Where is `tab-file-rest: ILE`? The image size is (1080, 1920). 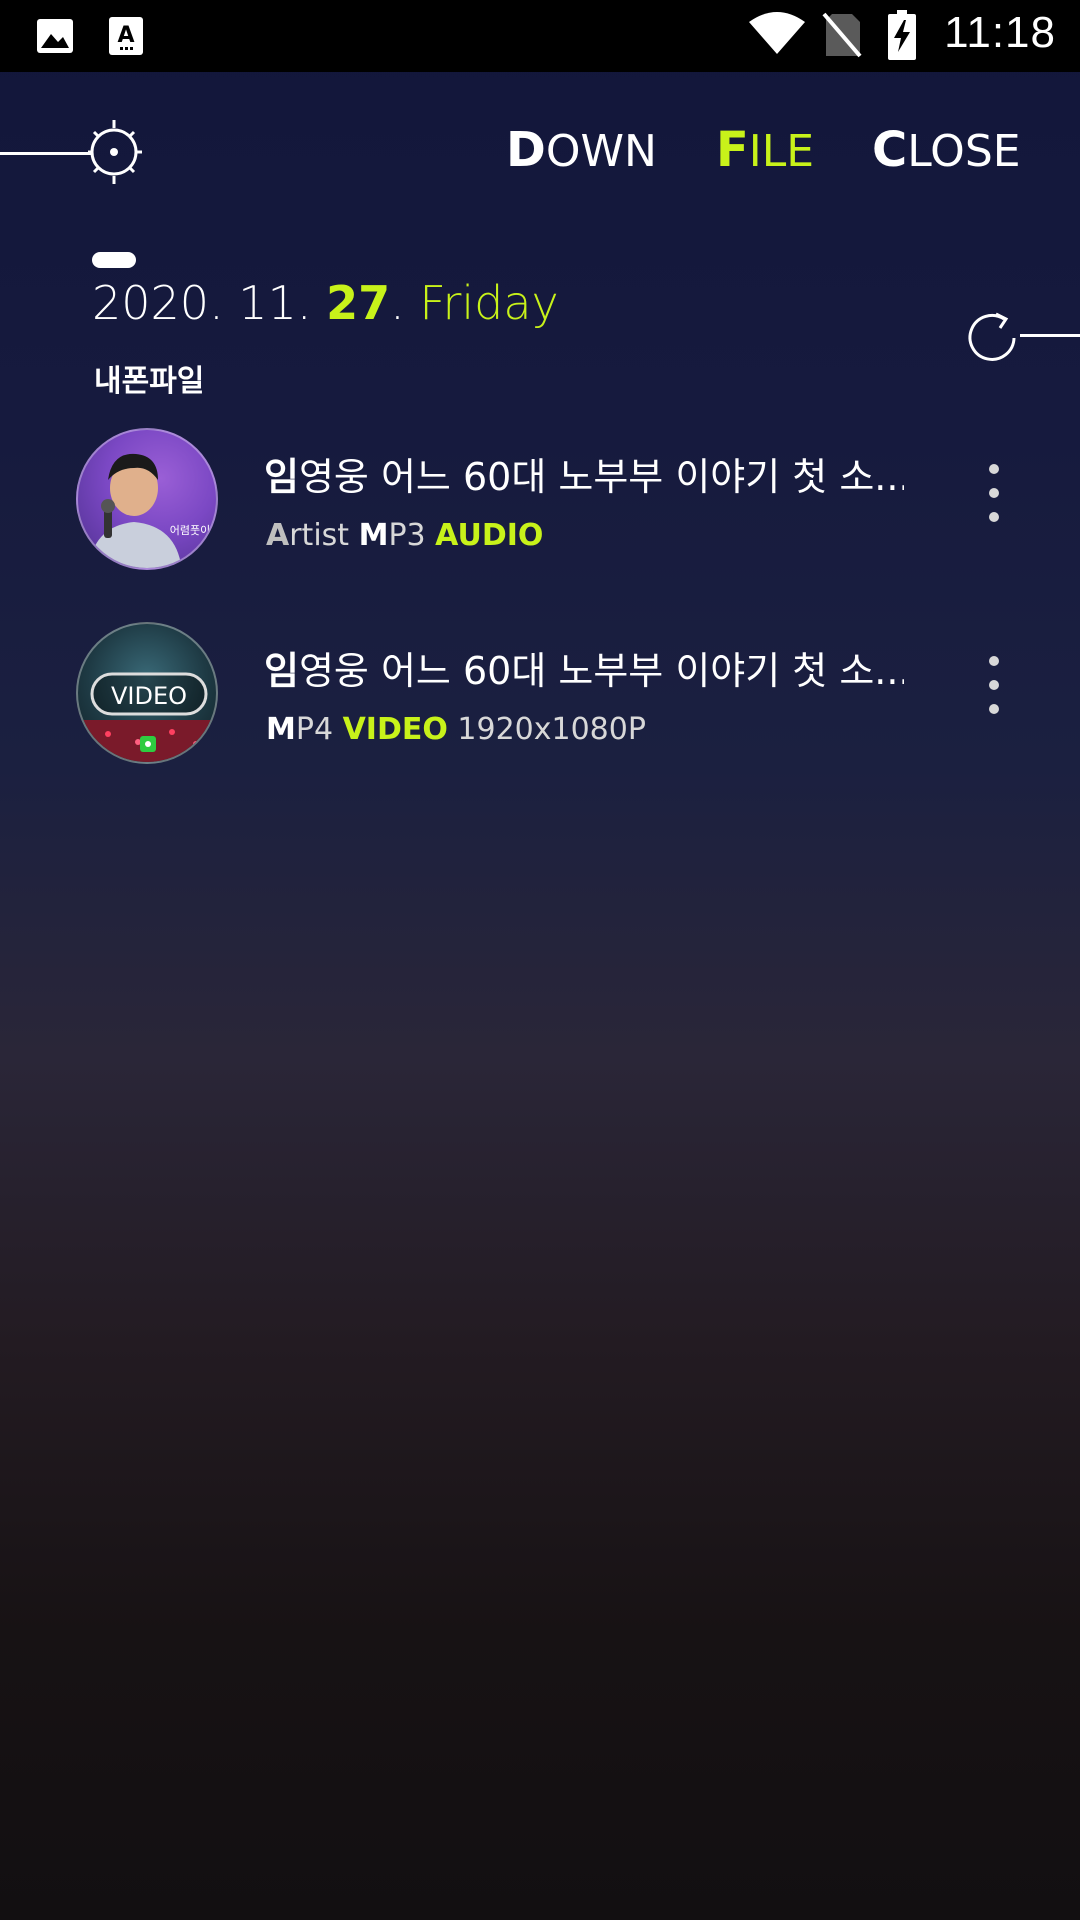 tab-file-rest: ILE is located at coordinates (781, 151).